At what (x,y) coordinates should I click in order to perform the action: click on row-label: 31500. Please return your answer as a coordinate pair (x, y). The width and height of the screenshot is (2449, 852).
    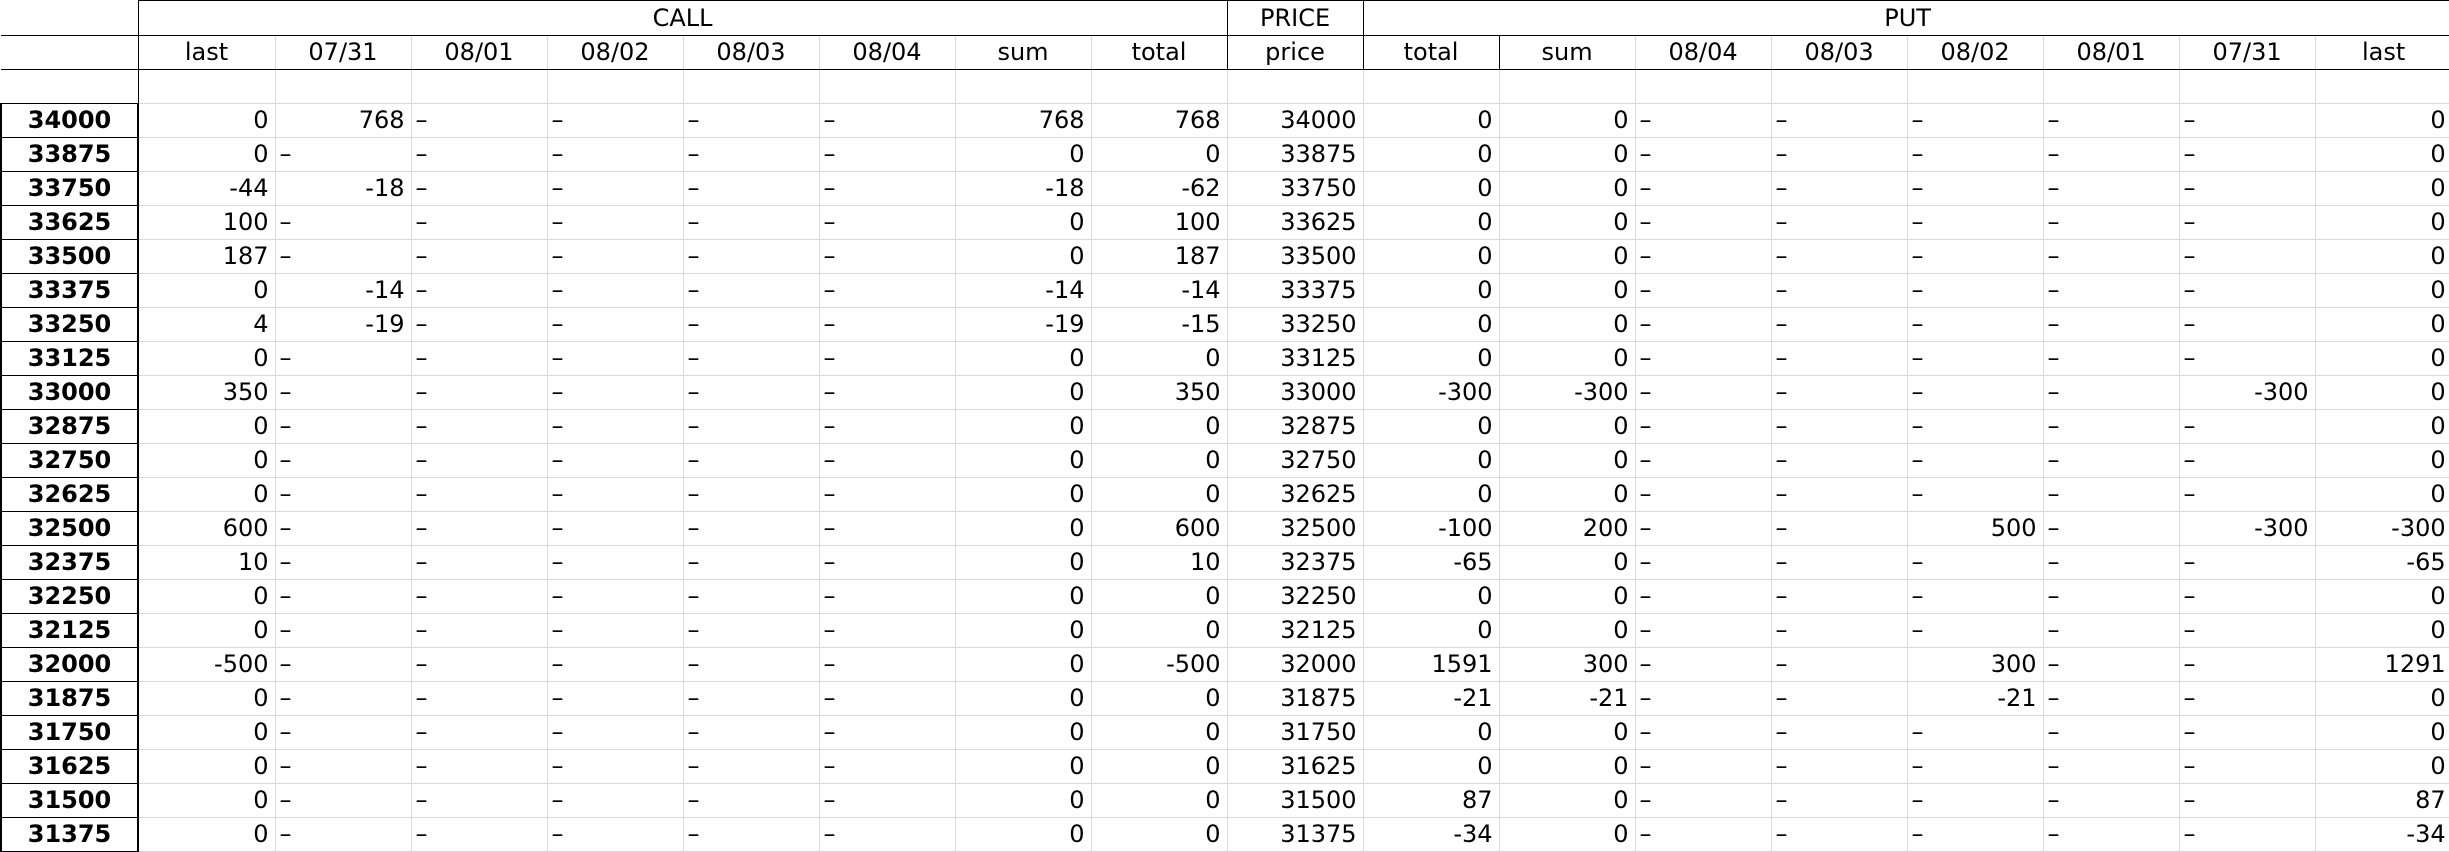
    Looking at the image, I should click on (69, 800).